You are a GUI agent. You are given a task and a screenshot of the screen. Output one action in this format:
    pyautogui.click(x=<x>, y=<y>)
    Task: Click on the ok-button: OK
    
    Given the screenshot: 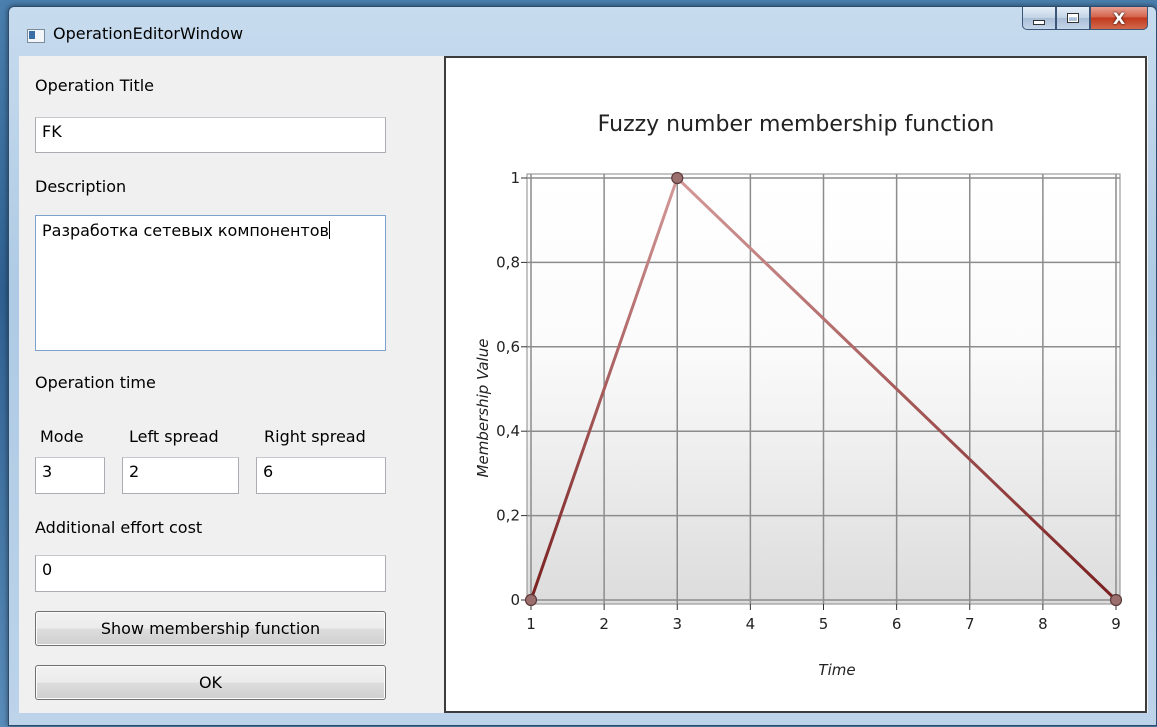 What is the action you would take?
    pyautogui.click(x=210, y=682)
    